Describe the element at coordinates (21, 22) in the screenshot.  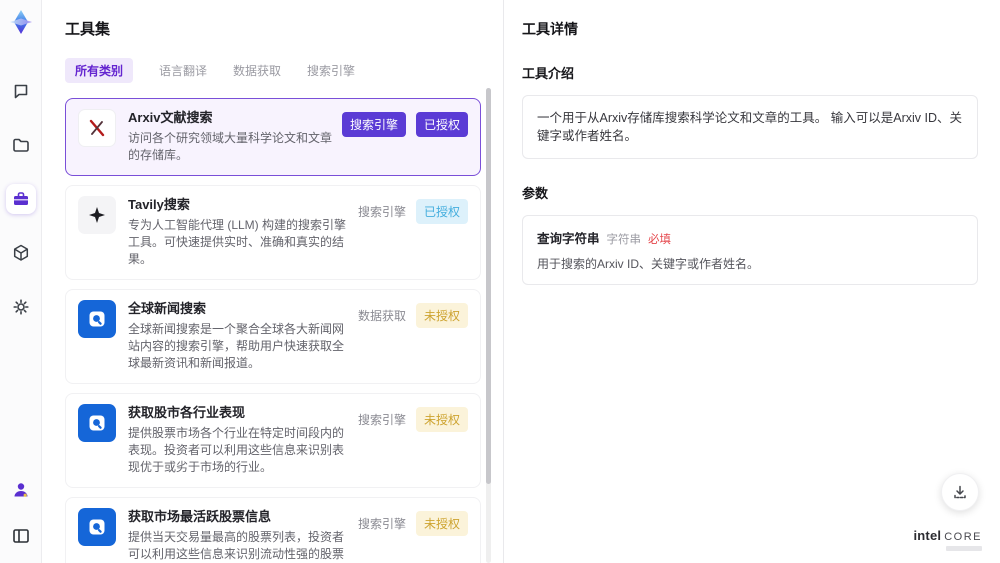
I see `app-logo-icon` at that location.